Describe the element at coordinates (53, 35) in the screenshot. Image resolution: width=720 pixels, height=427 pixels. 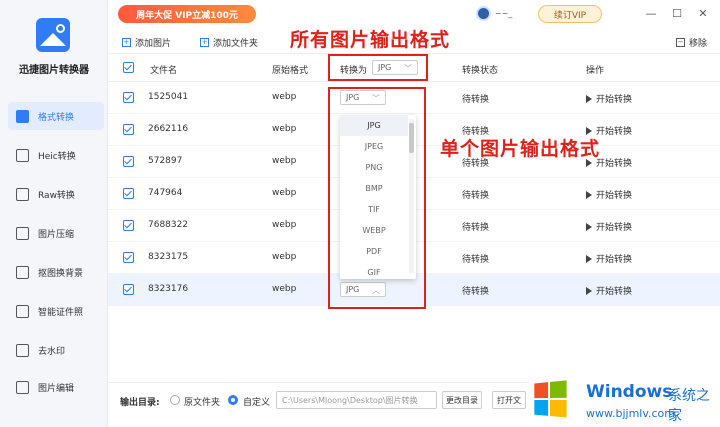
I see `app-logo-icon` at that location.